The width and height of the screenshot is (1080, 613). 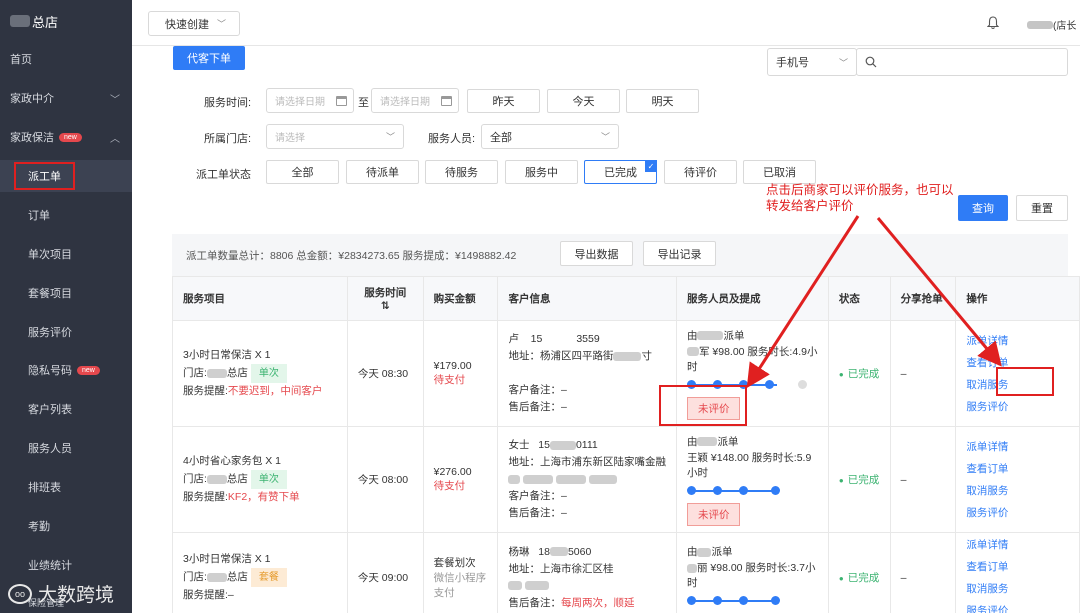 What do you see at coordinates (76, 595) in the screenshot?
I see `watermark-text: 大数跨境` at bounding box center [76, 595].